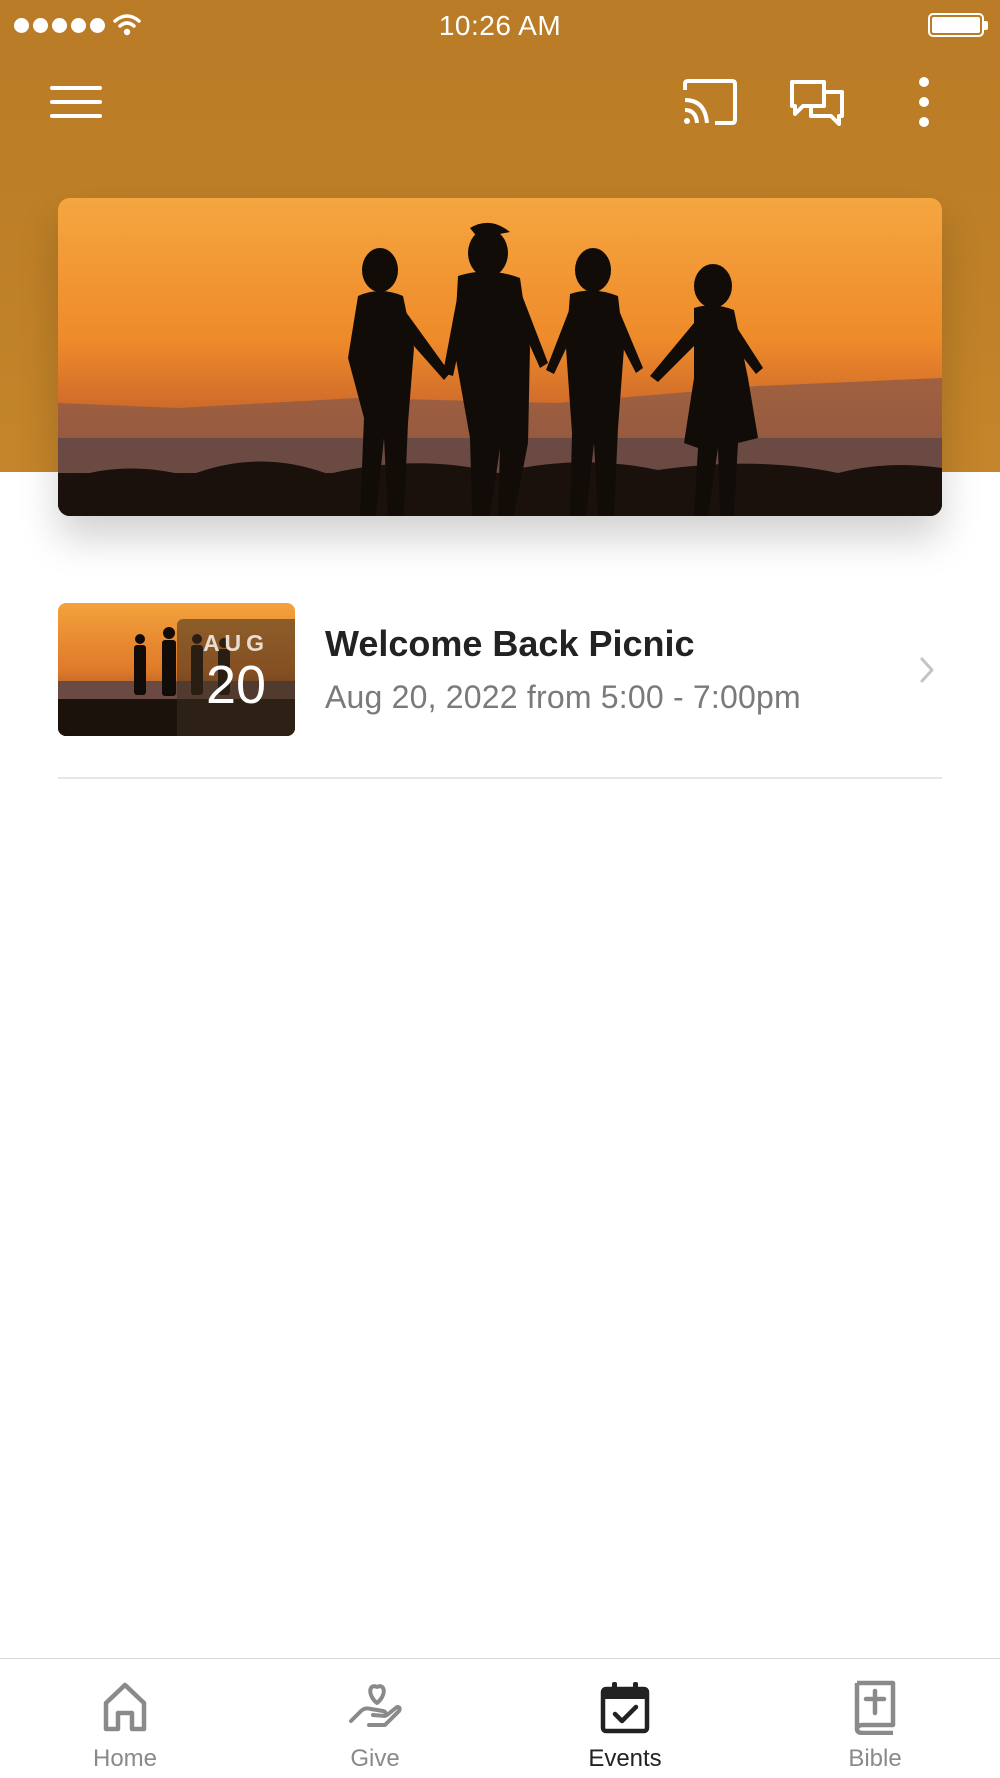 This screenshot has height=1778, width=1000. I want to click on chat-button, so click(817, 102).